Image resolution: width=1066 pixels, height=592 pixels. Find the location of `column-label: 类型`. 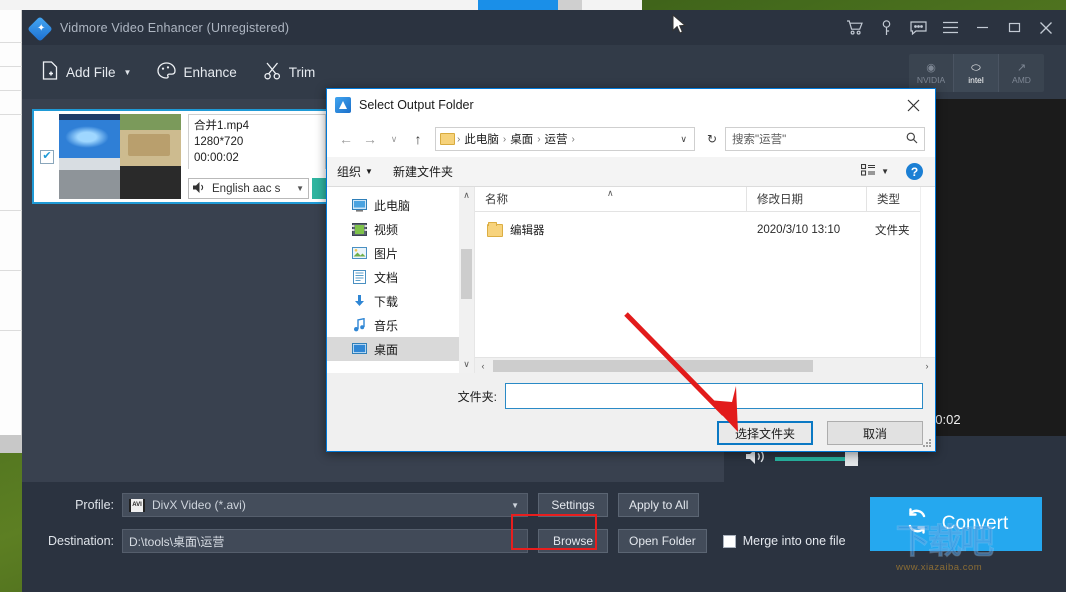

column-label: 类型 is located at coordinates (888, 200).